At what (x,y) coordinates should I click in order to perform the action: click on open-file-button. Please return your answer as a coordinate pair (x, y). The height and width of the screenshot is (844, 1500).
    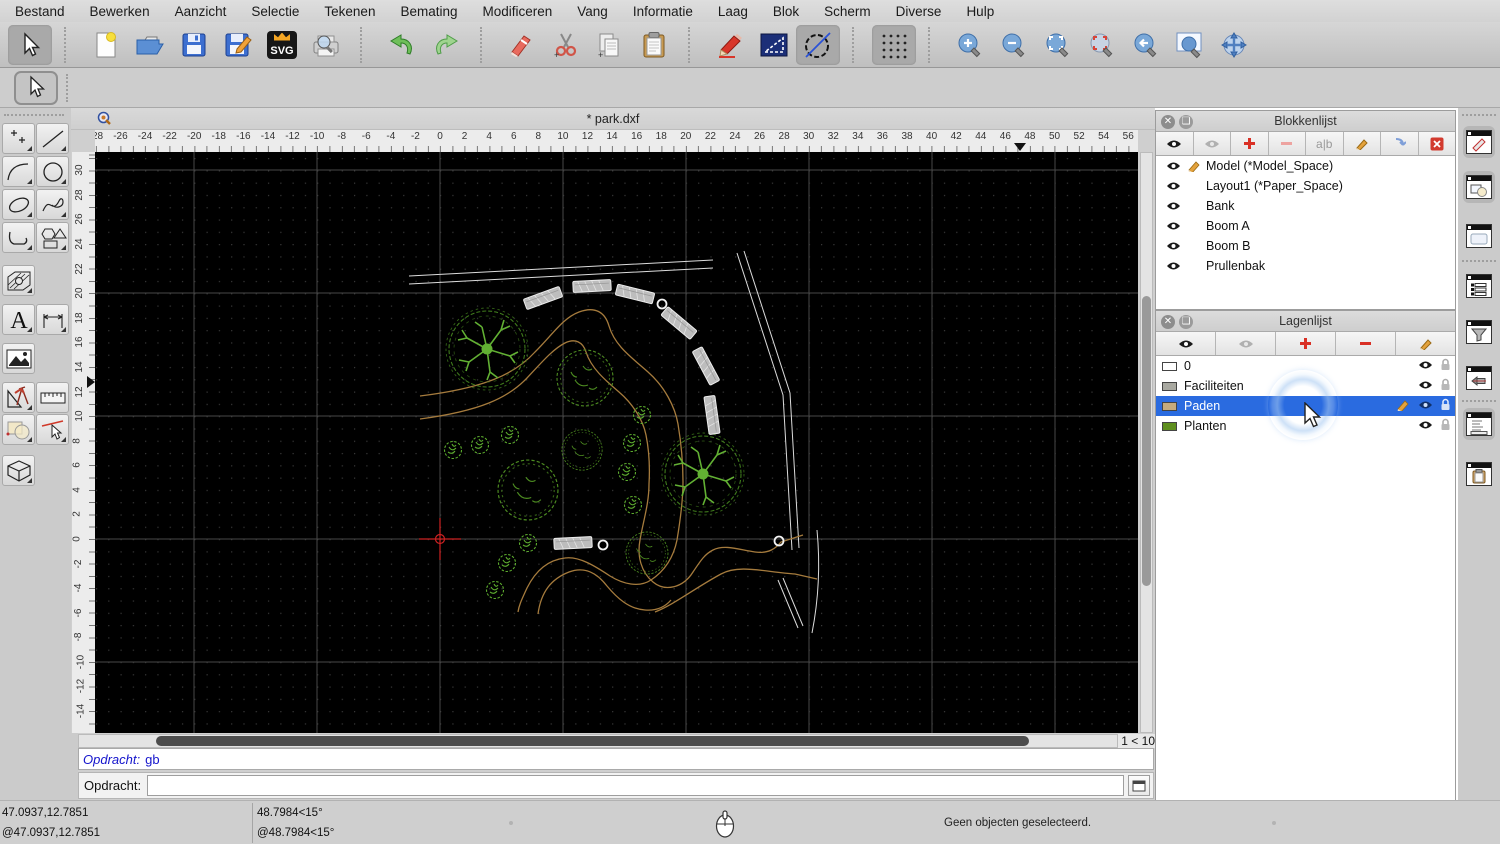
    Looking at the image, I should click on (150, 45).